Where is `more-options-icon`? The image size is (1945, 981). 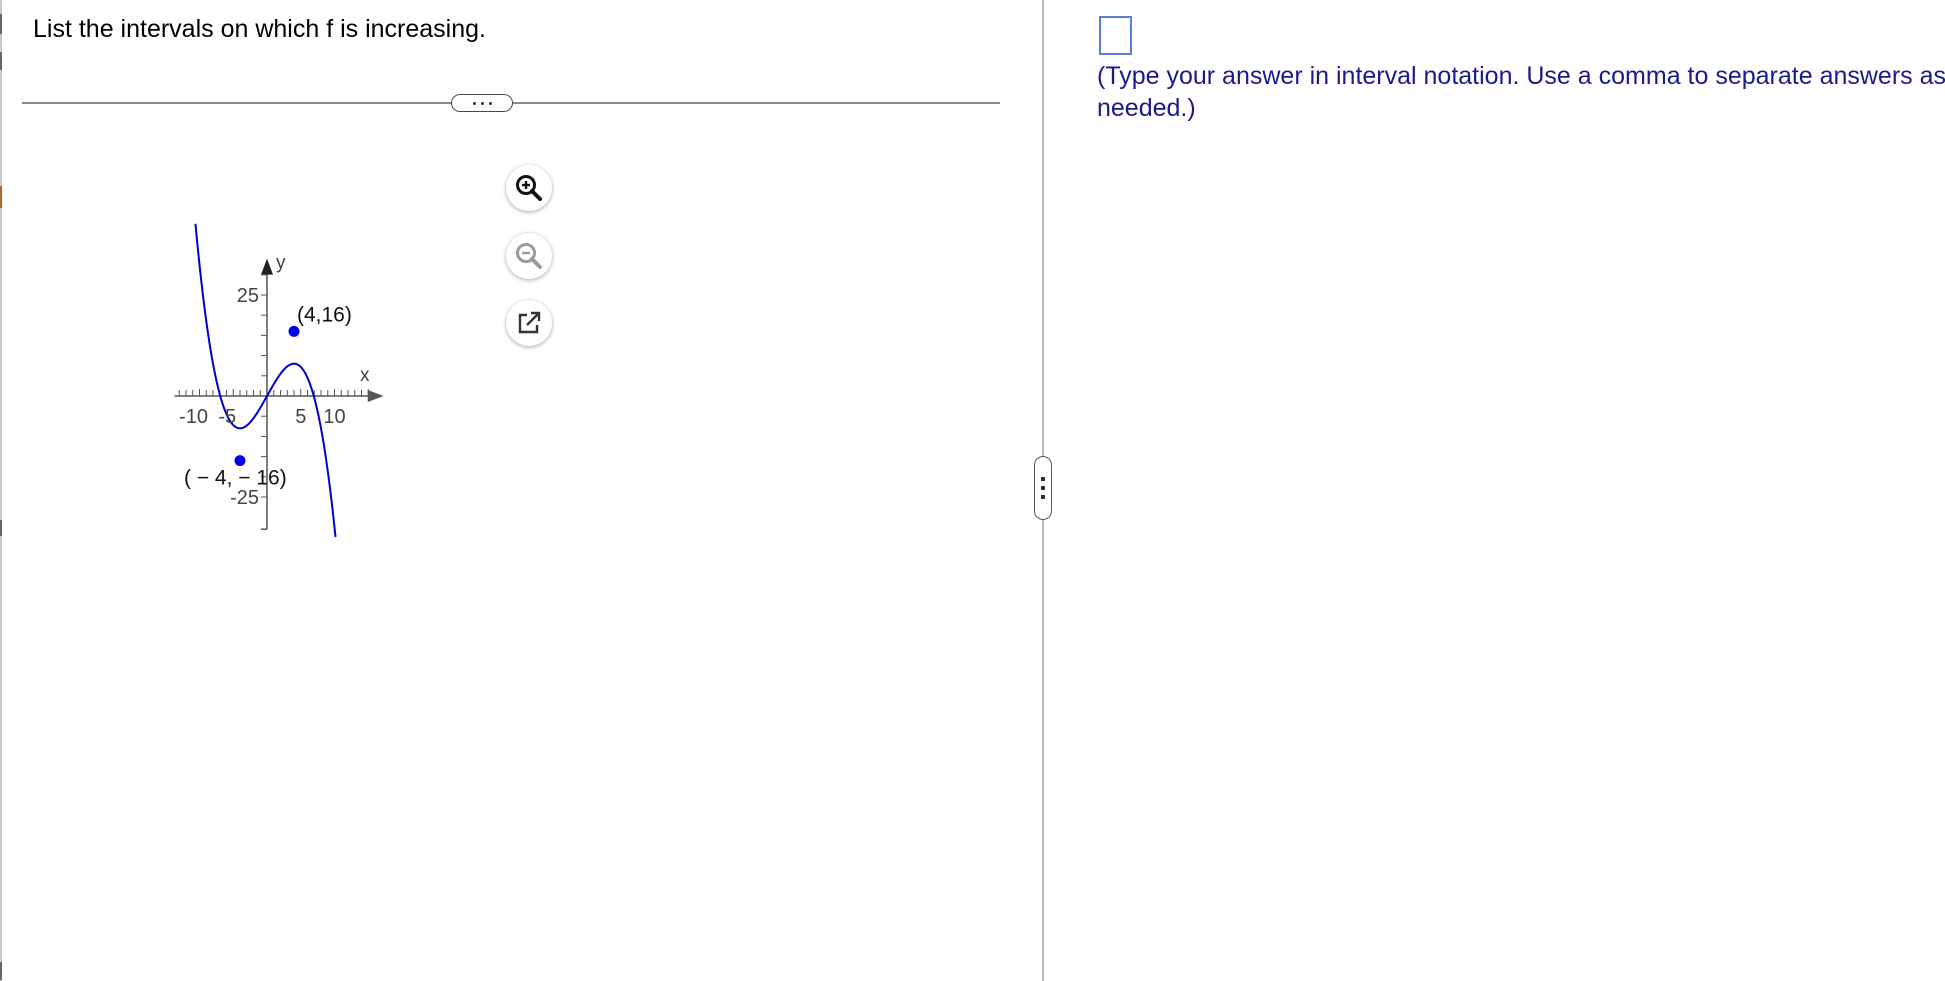
more-options-icon is located at coordinates (474, 103).